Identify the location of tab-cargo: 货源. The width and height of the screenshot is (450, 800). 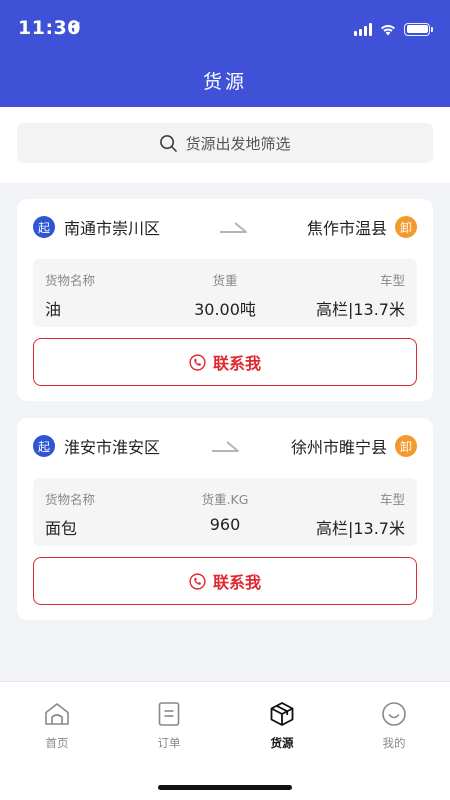
(282, 725).